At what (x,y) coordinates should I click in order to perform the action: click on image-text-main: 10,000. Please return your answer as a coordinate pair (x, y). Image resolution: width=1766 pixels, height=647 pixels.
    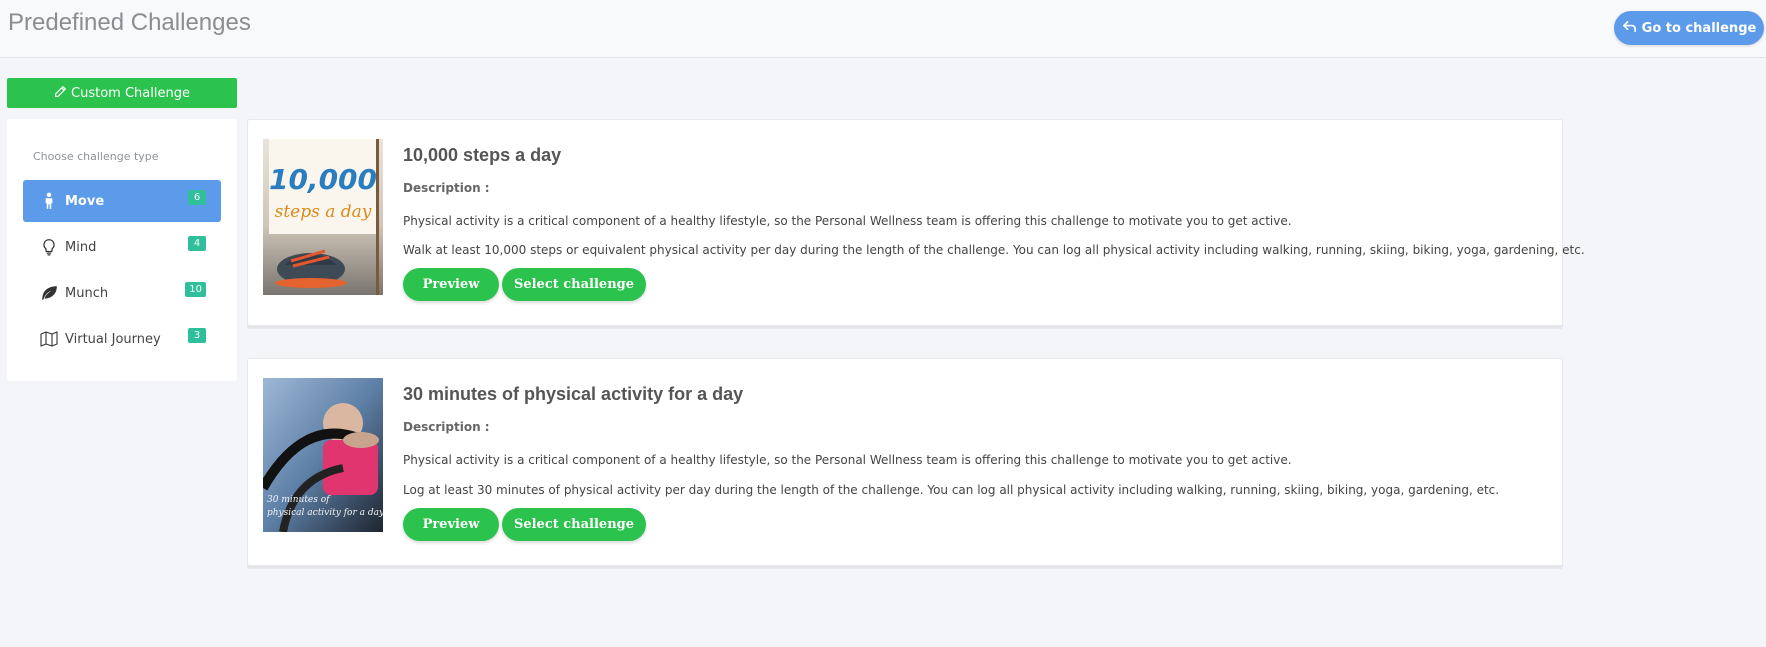
    Looking at the image, I should click on (323, 179).